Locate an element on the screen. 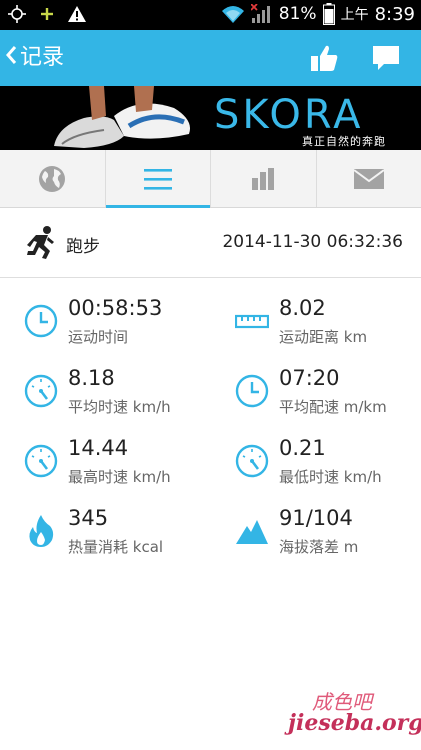 This screenshot has height=750, width=421. activity-header: 跑步 2014-11-30 06:32:36 is located at coordinates (210, 243).